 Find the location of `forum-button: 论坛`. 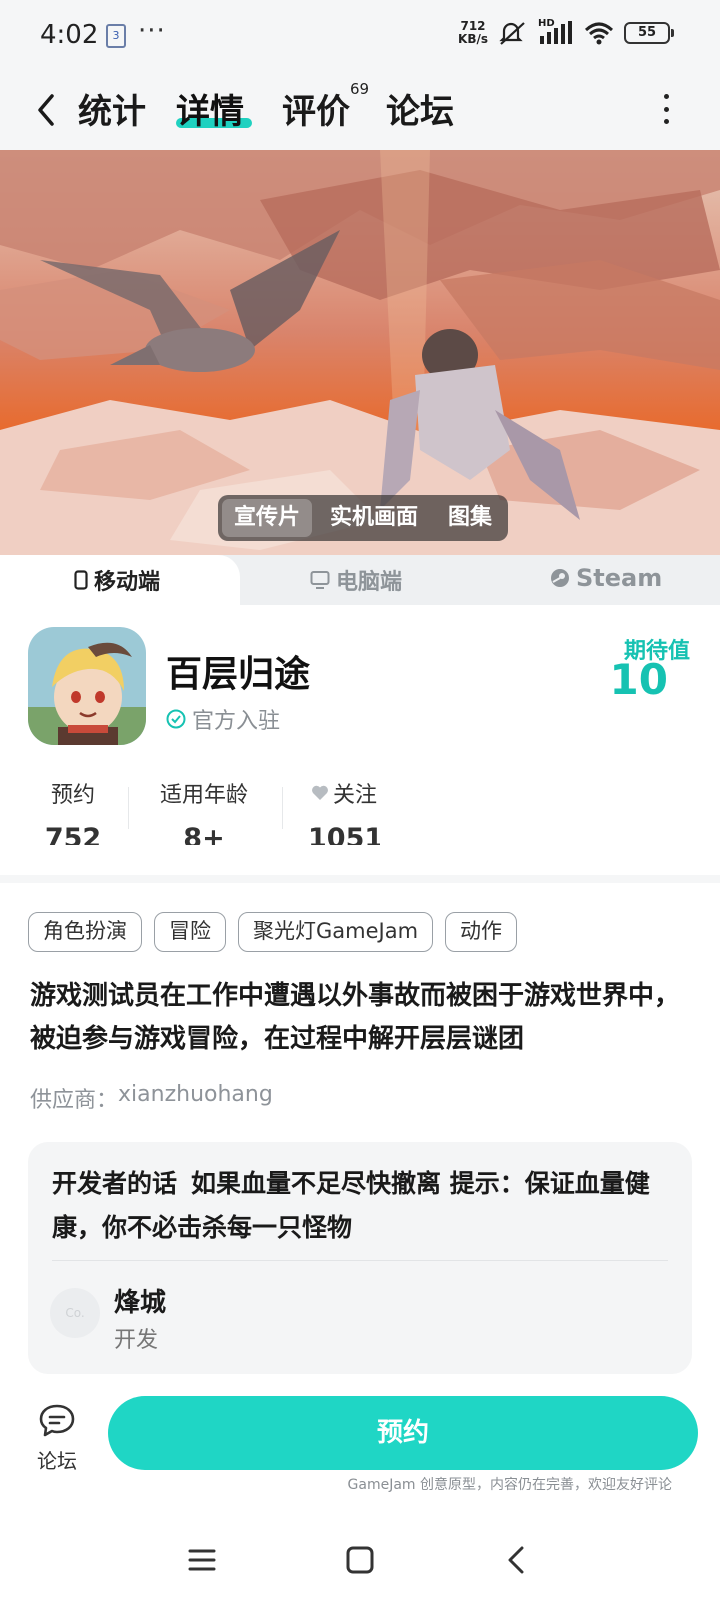

forum-button: 论坛 is located at coordinates (57, 1438).